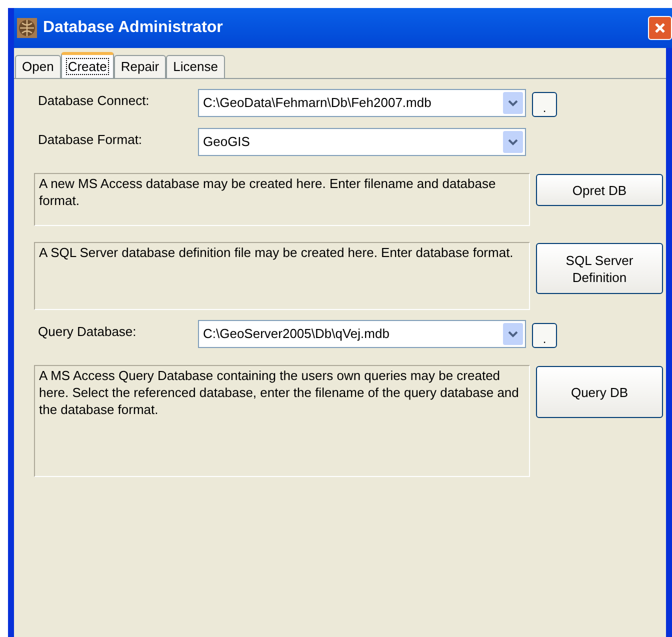 Image resolution: width=672 pixels, height=637 pixels. What do you see at coordinates (195, 66) in the screenshot?
I see `tab: License` at bounding box center [195, 66].